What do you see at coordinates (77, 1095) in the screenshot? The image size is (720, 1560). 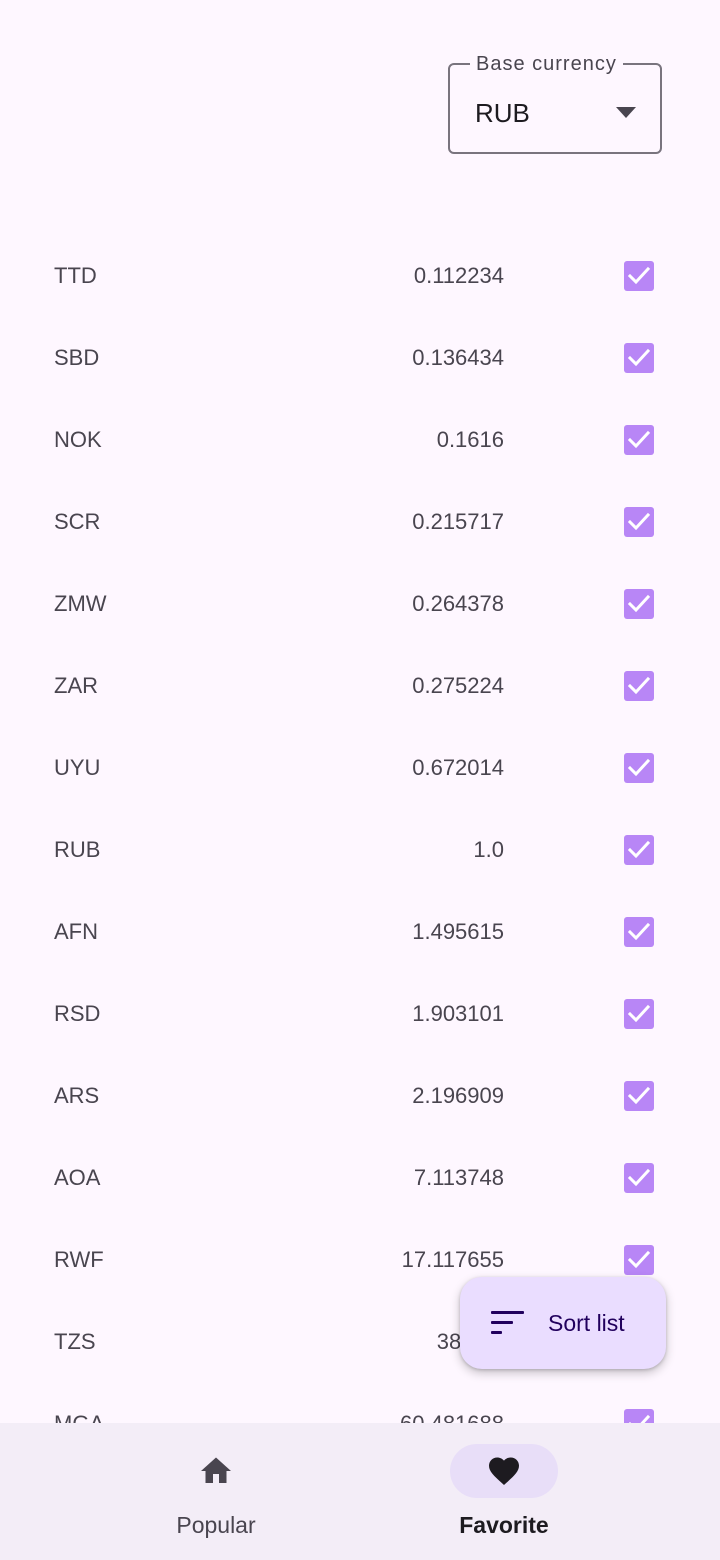 I see `currency-code: ARS` at bounding box center [77, 1095].